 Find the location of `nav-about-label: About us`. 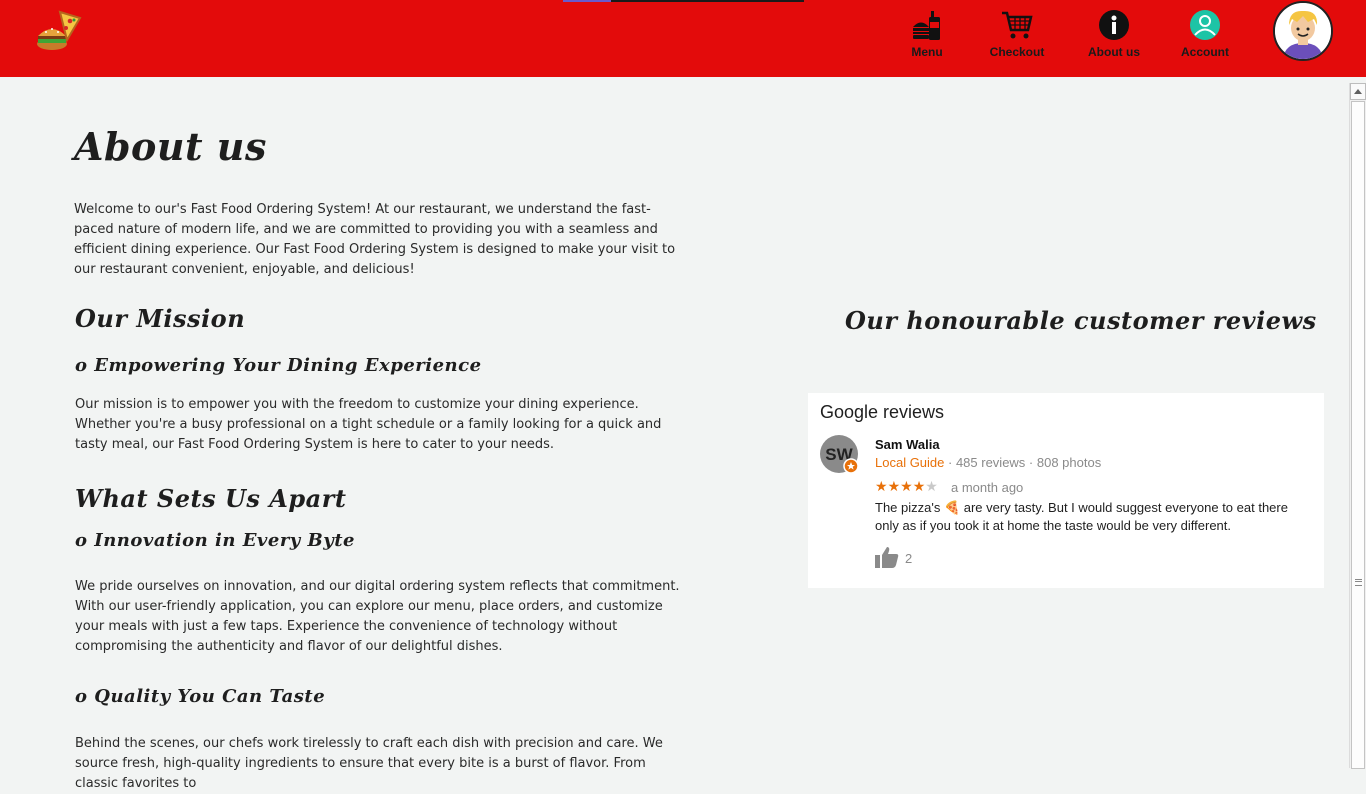

nav-about-label: About us is located at coordinates (1114, 52).